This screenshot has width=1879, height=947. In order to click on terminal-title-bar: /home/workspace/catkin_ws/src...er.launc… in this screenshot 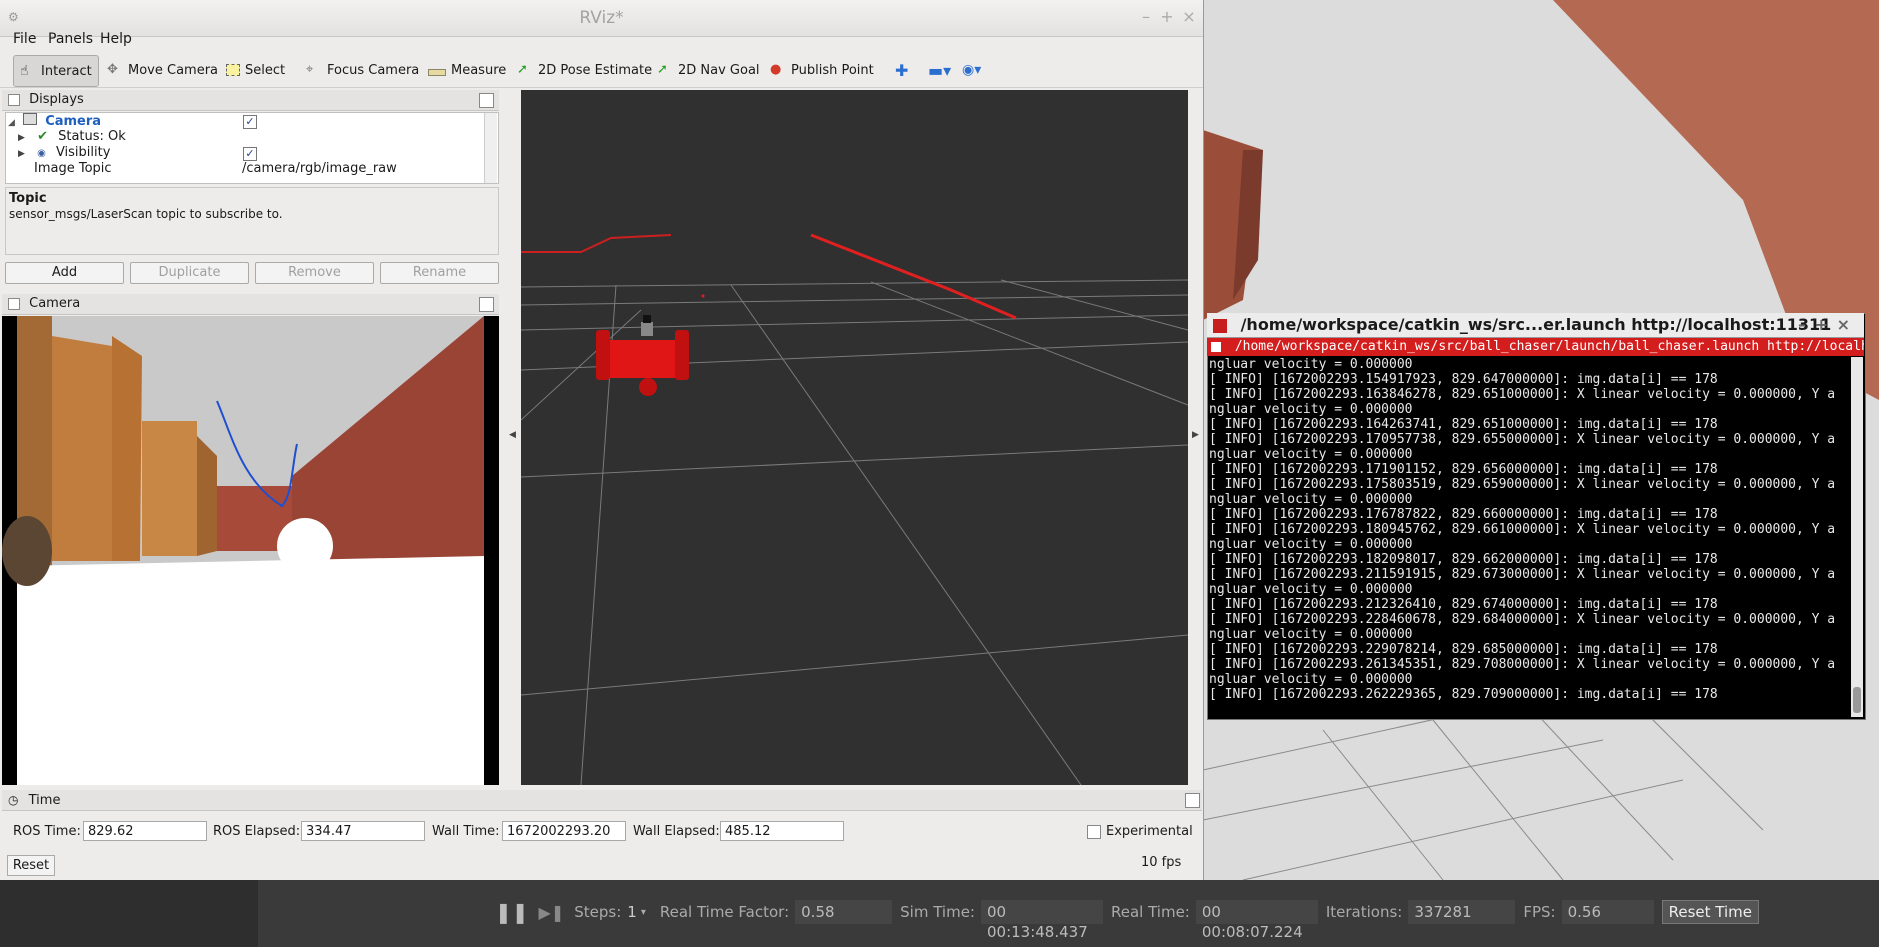, I will do `click(1535, 325)`.